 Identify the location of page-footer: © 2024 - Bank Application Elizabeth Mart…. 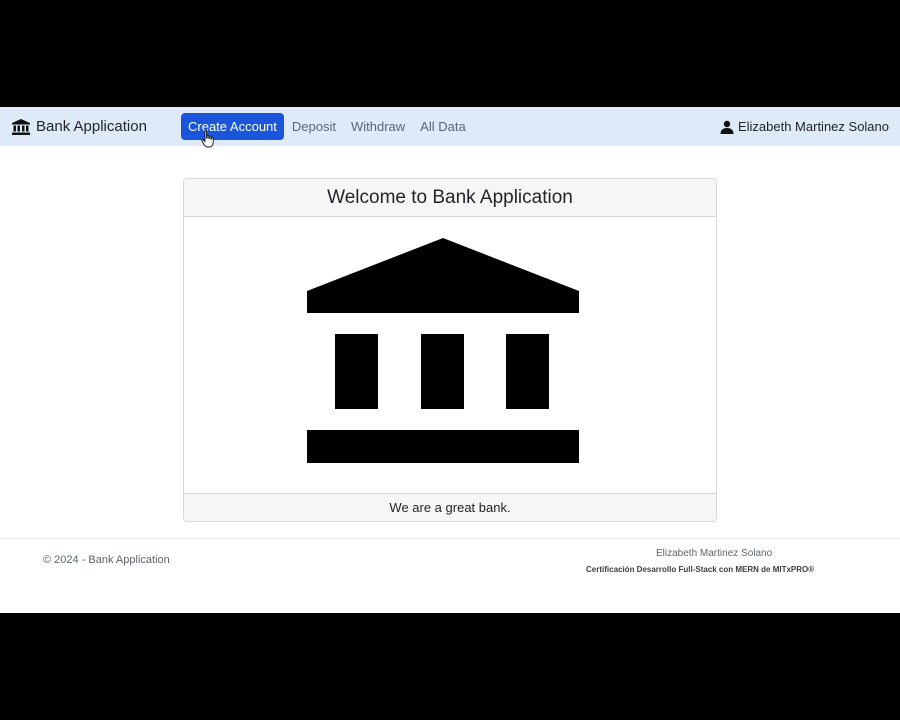
(450, 576).